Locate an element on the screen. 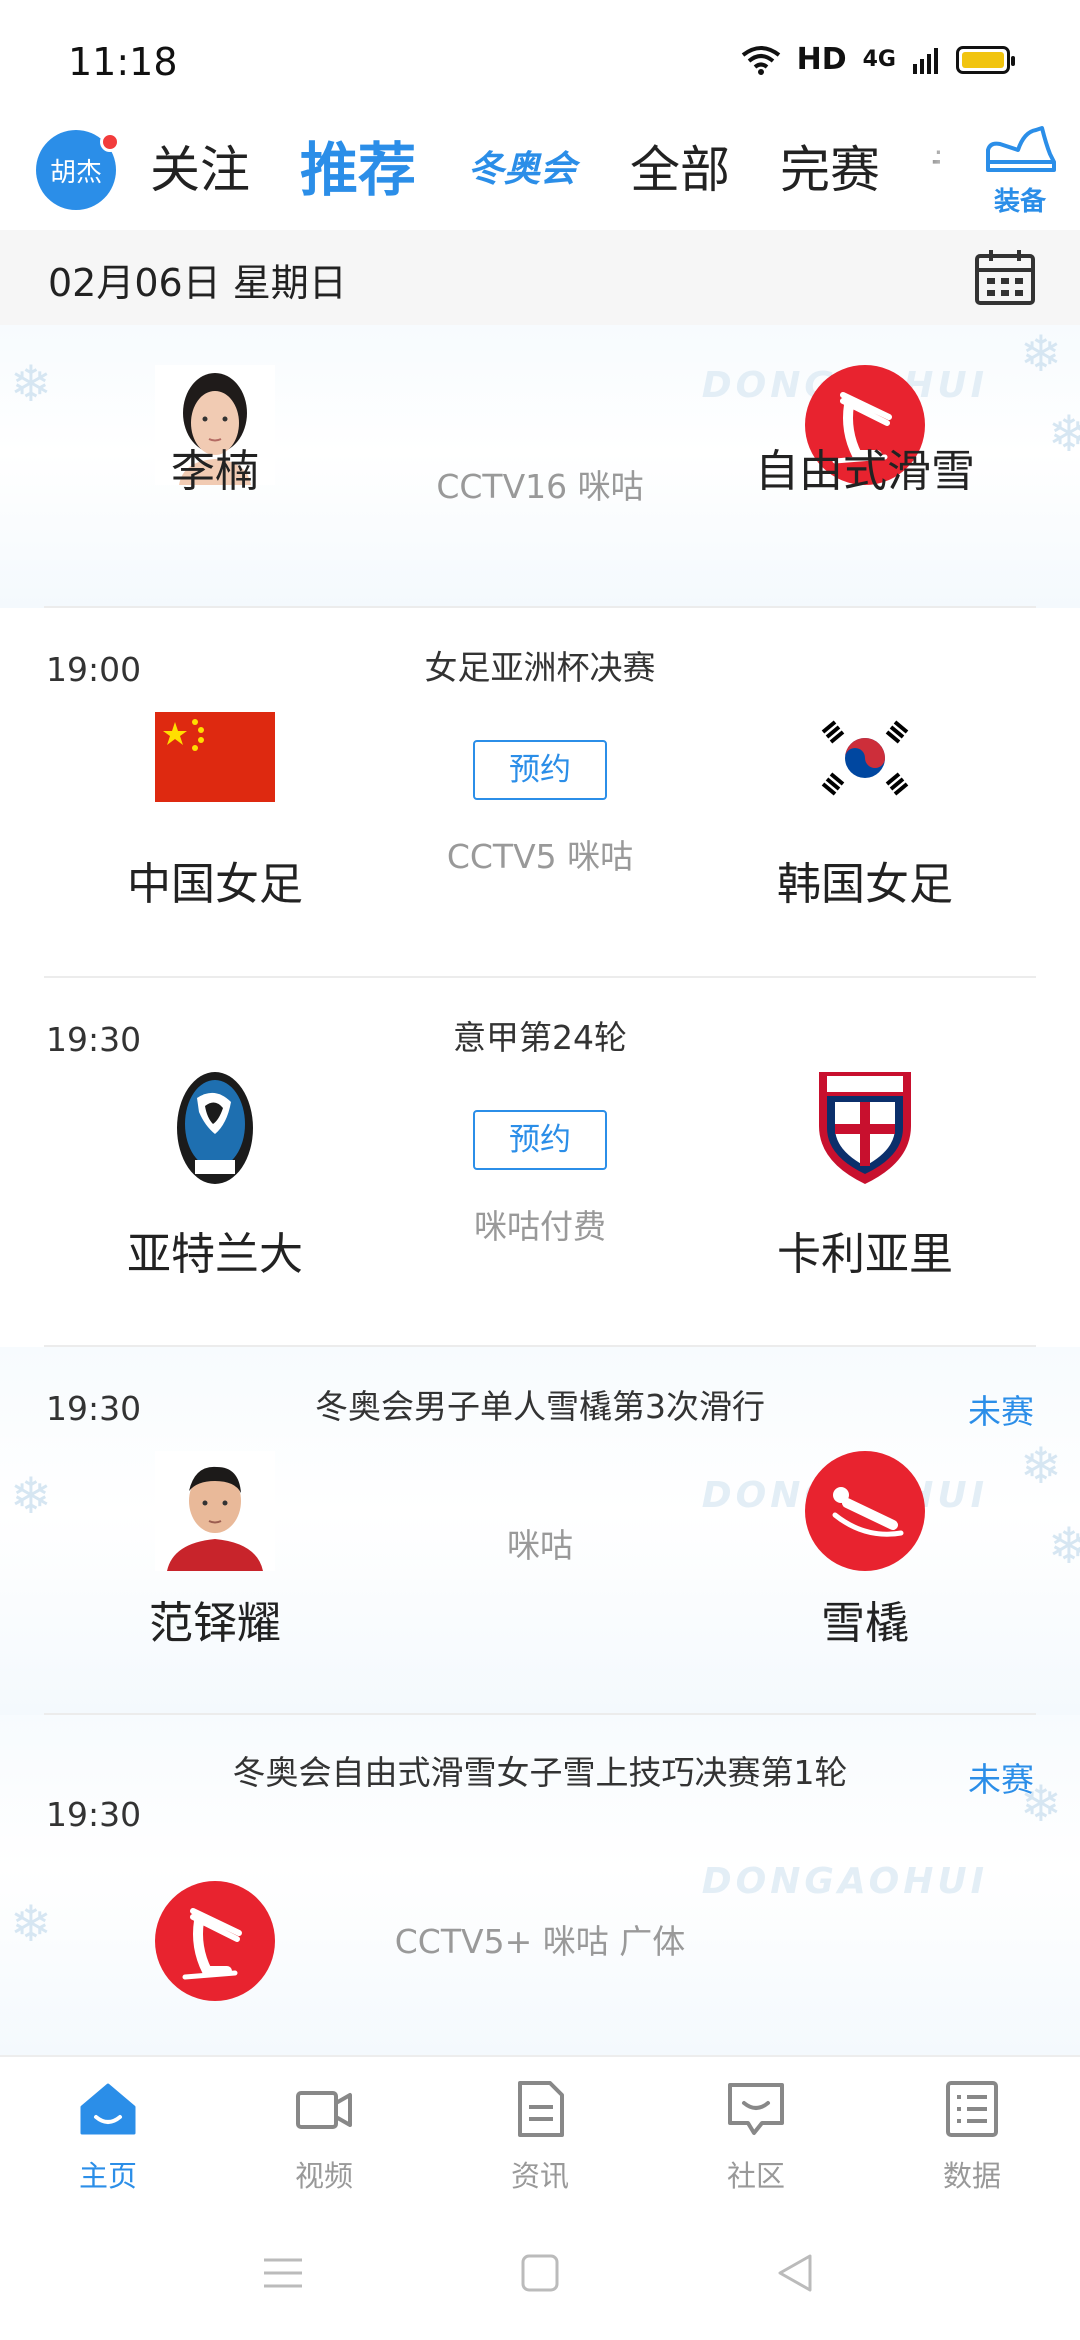  notification-dot is located at coordinates (110, 142).